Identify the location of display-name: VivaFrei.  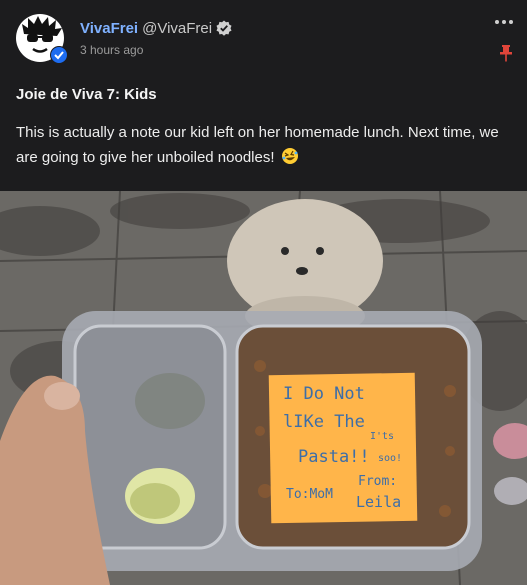
(109, 28).